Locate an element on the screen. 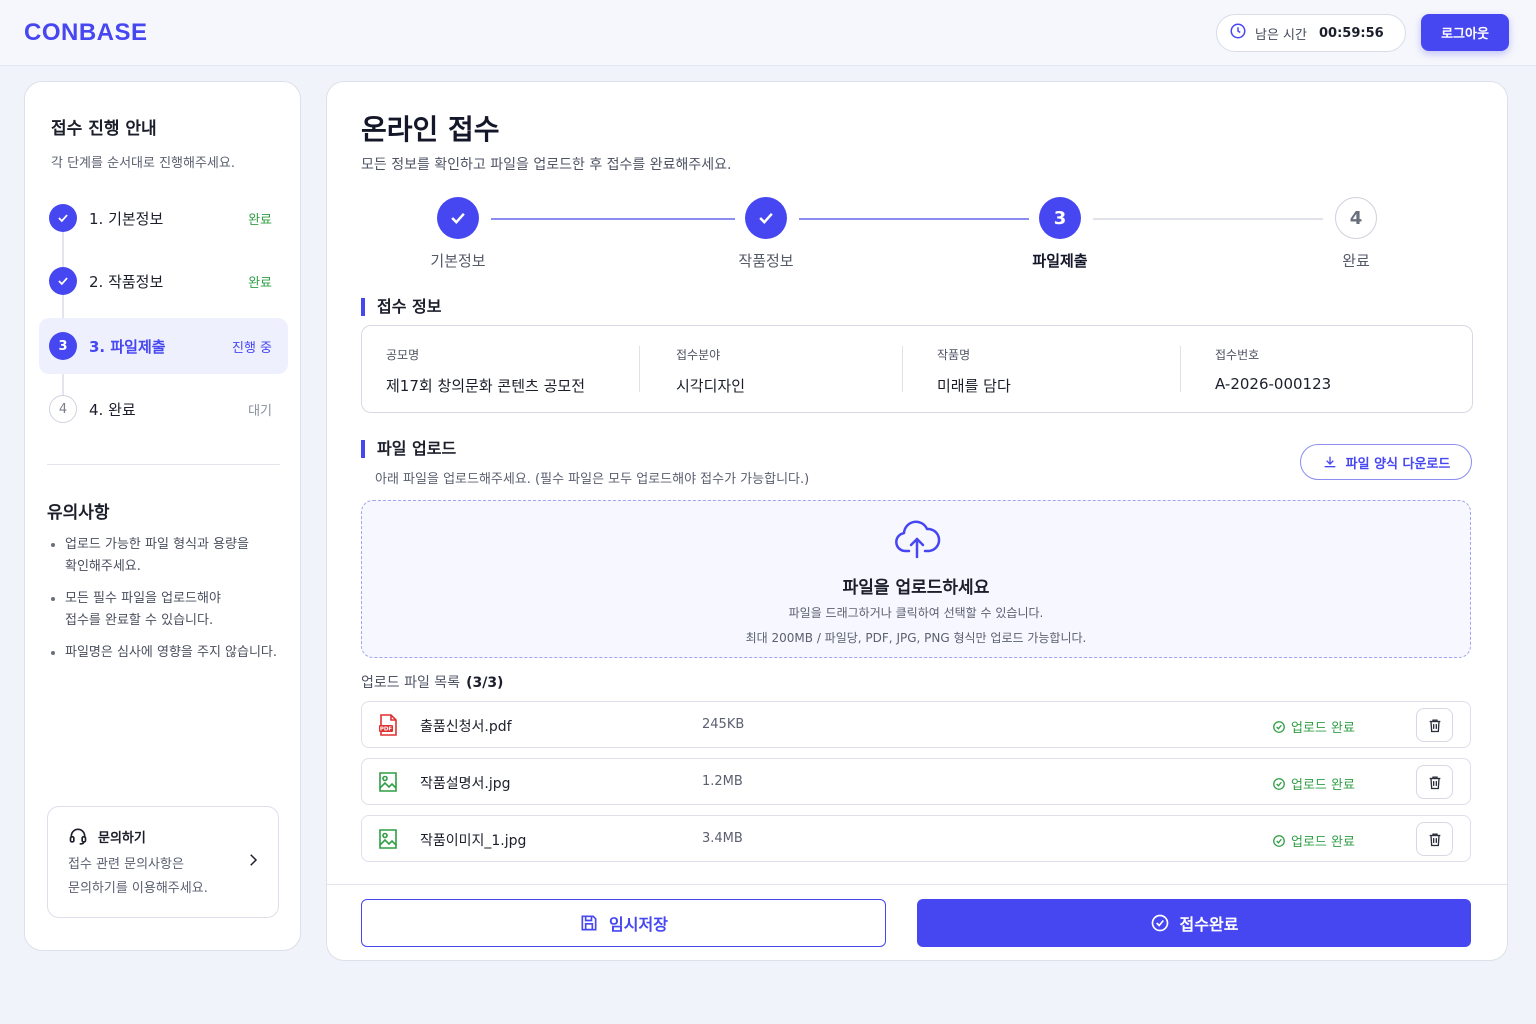 The image size is (1536, 1024). top-header: CONBASE 남은 시간 00:59:56 로그아웃 is located at coordinates (768, 33).